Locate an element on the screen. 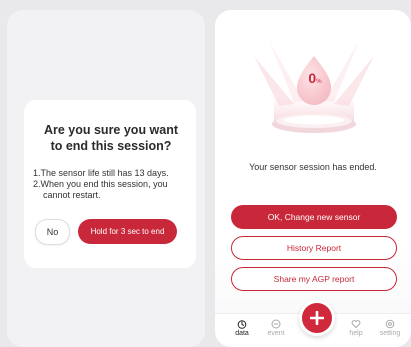 This screenshot has height=347, width=411. tab-setting-label: setting is located at coordinates (390, 333).